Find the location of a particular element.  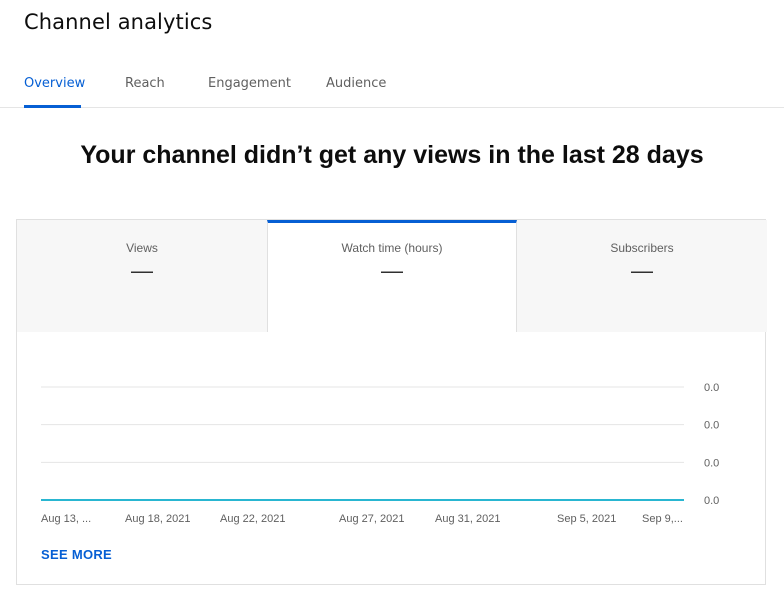

tab-engagement: Engagement is located at coordinates (249, 83).